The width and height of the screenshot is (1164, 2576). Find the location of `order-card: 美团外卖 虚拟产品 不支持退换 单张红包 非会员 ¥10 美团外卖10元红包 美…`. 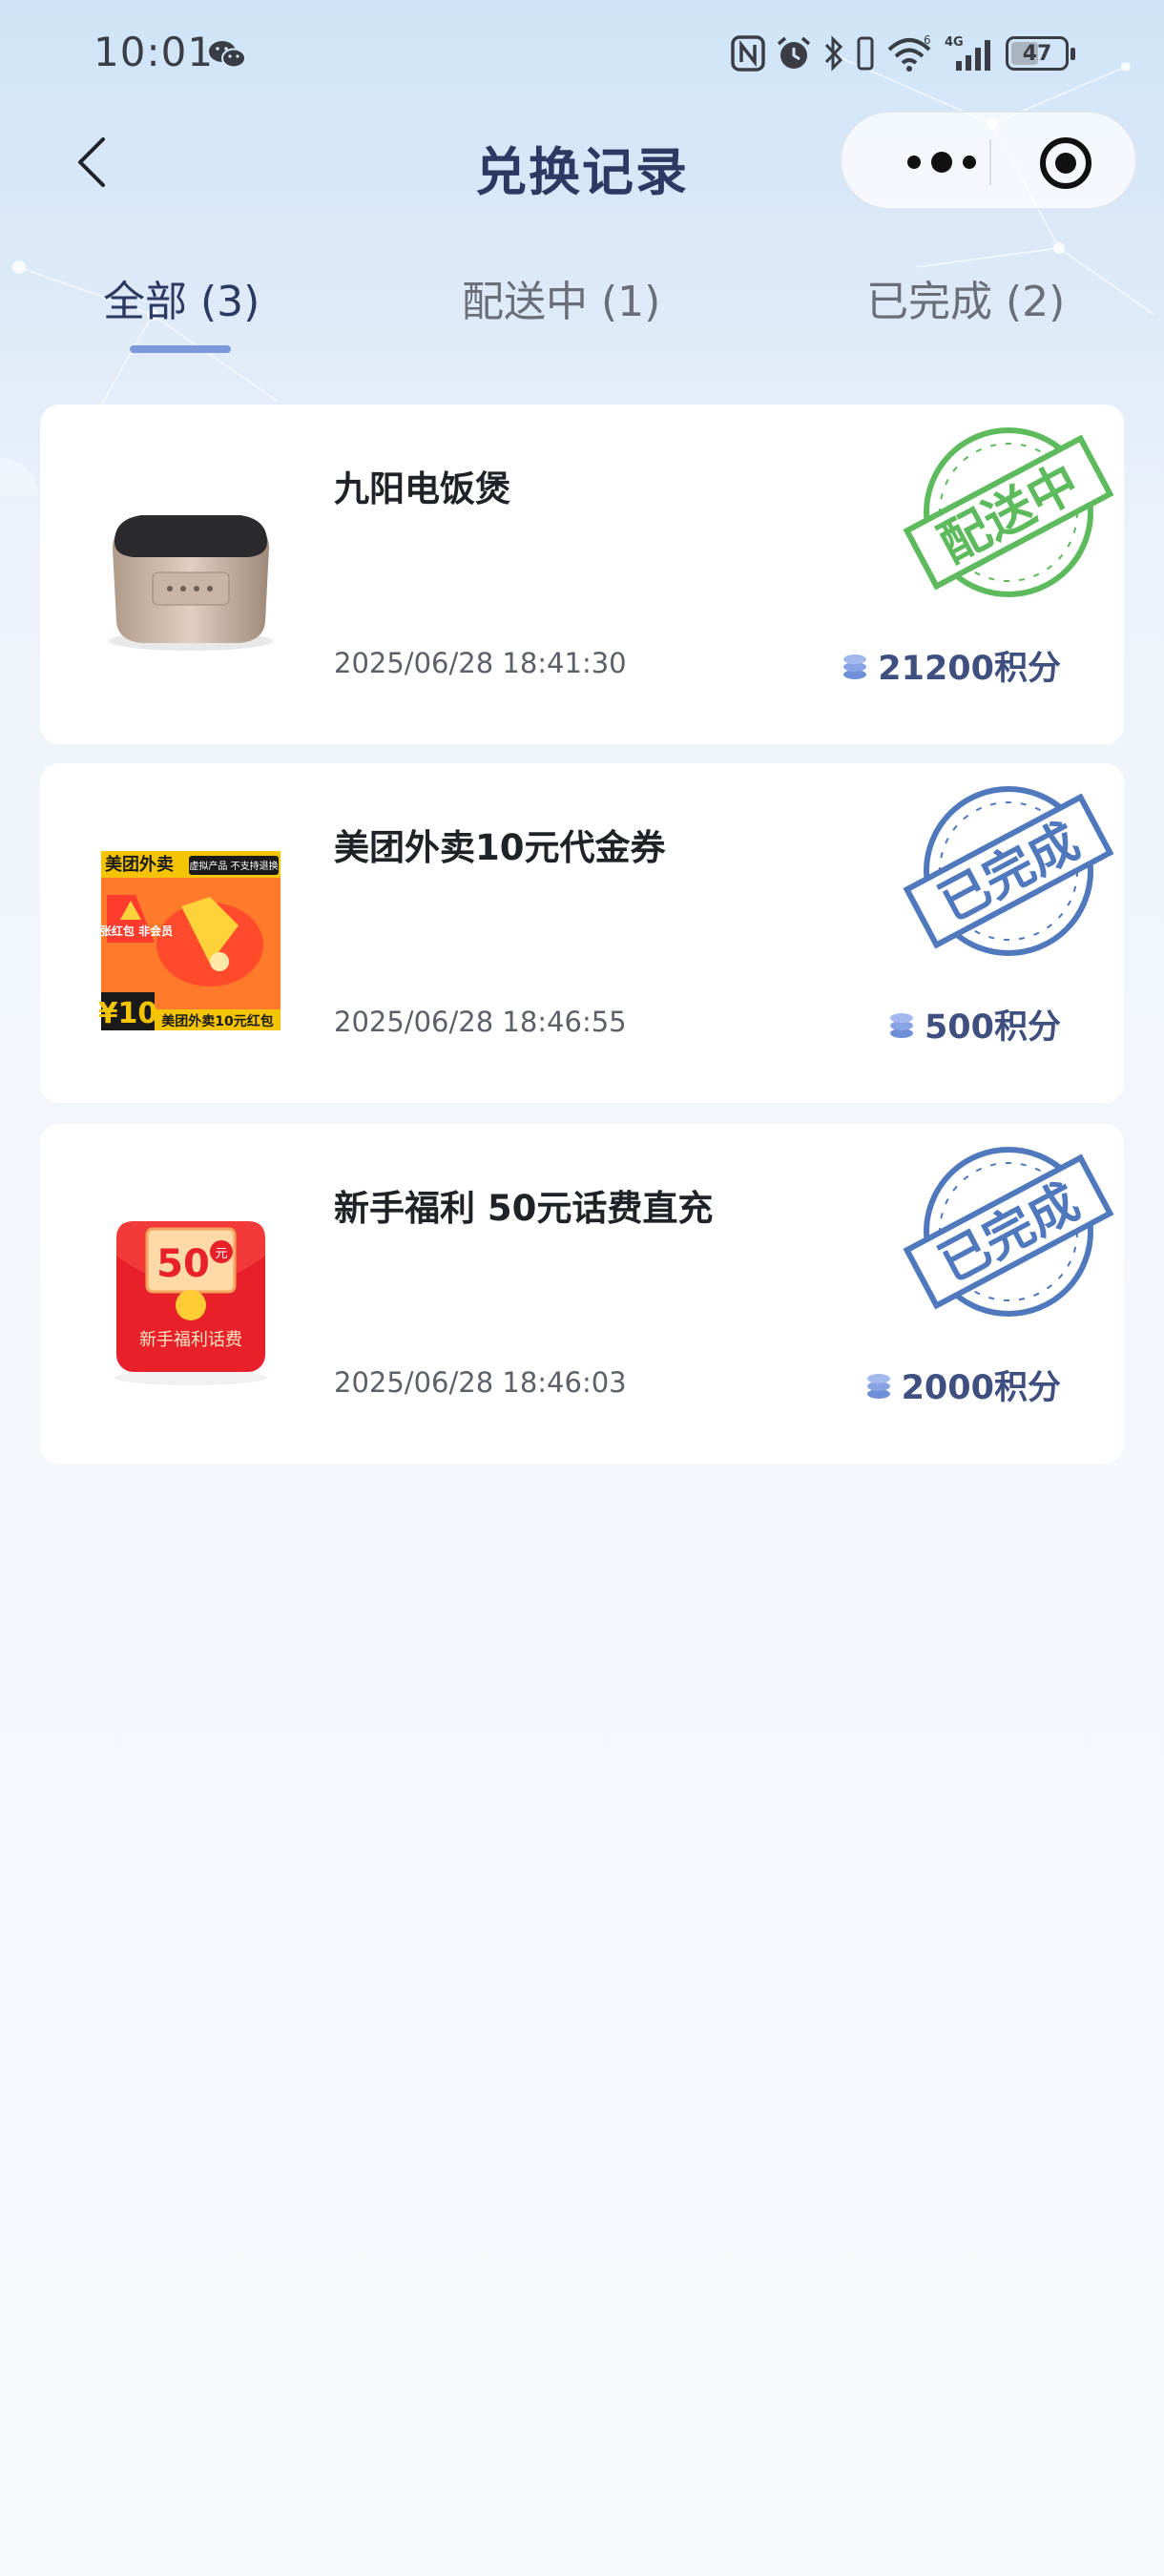

order-card: 美团外卖 虚拟产品 不支持退换 单张红包 非会员 ¥10 美团外卖10元红包 美… is located at coordinates (582, 933).